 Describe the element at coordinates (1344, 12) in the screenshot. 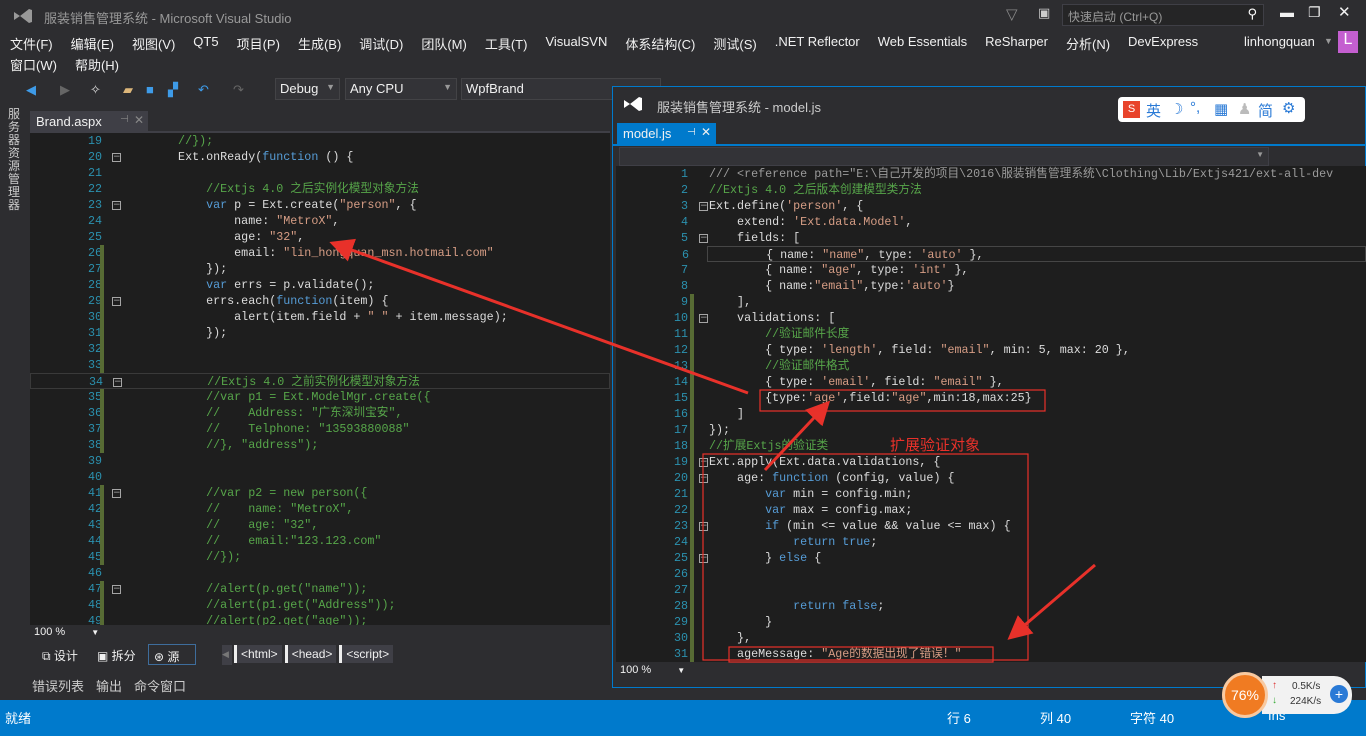

I see `close-button: ✕` at that location.